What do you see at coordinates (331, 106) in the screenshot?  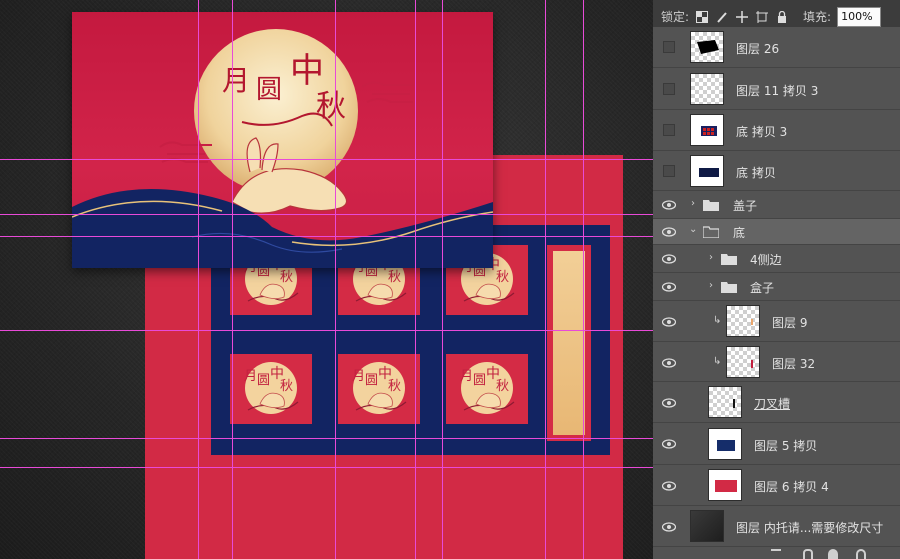 I see `lid-title-char-4: 秋` at bounding box center [331, 106].